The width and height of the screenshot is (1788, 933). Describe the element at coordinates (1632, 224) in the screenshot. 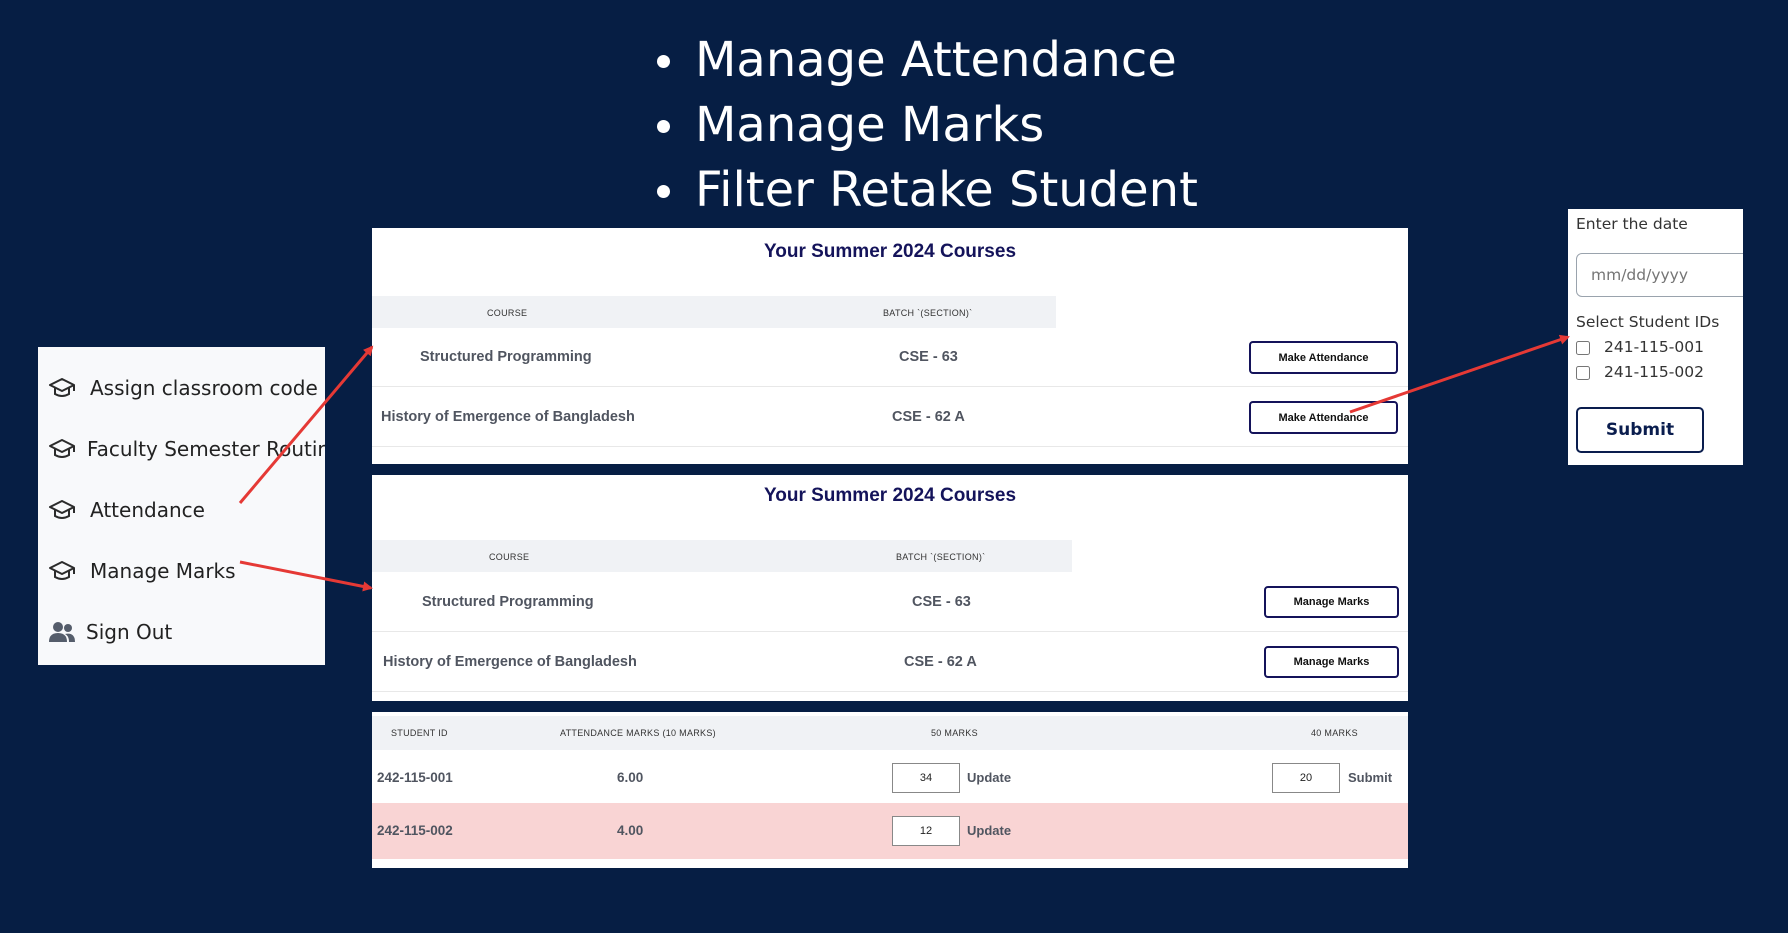

I see `date-label: Enter the date` at that location.